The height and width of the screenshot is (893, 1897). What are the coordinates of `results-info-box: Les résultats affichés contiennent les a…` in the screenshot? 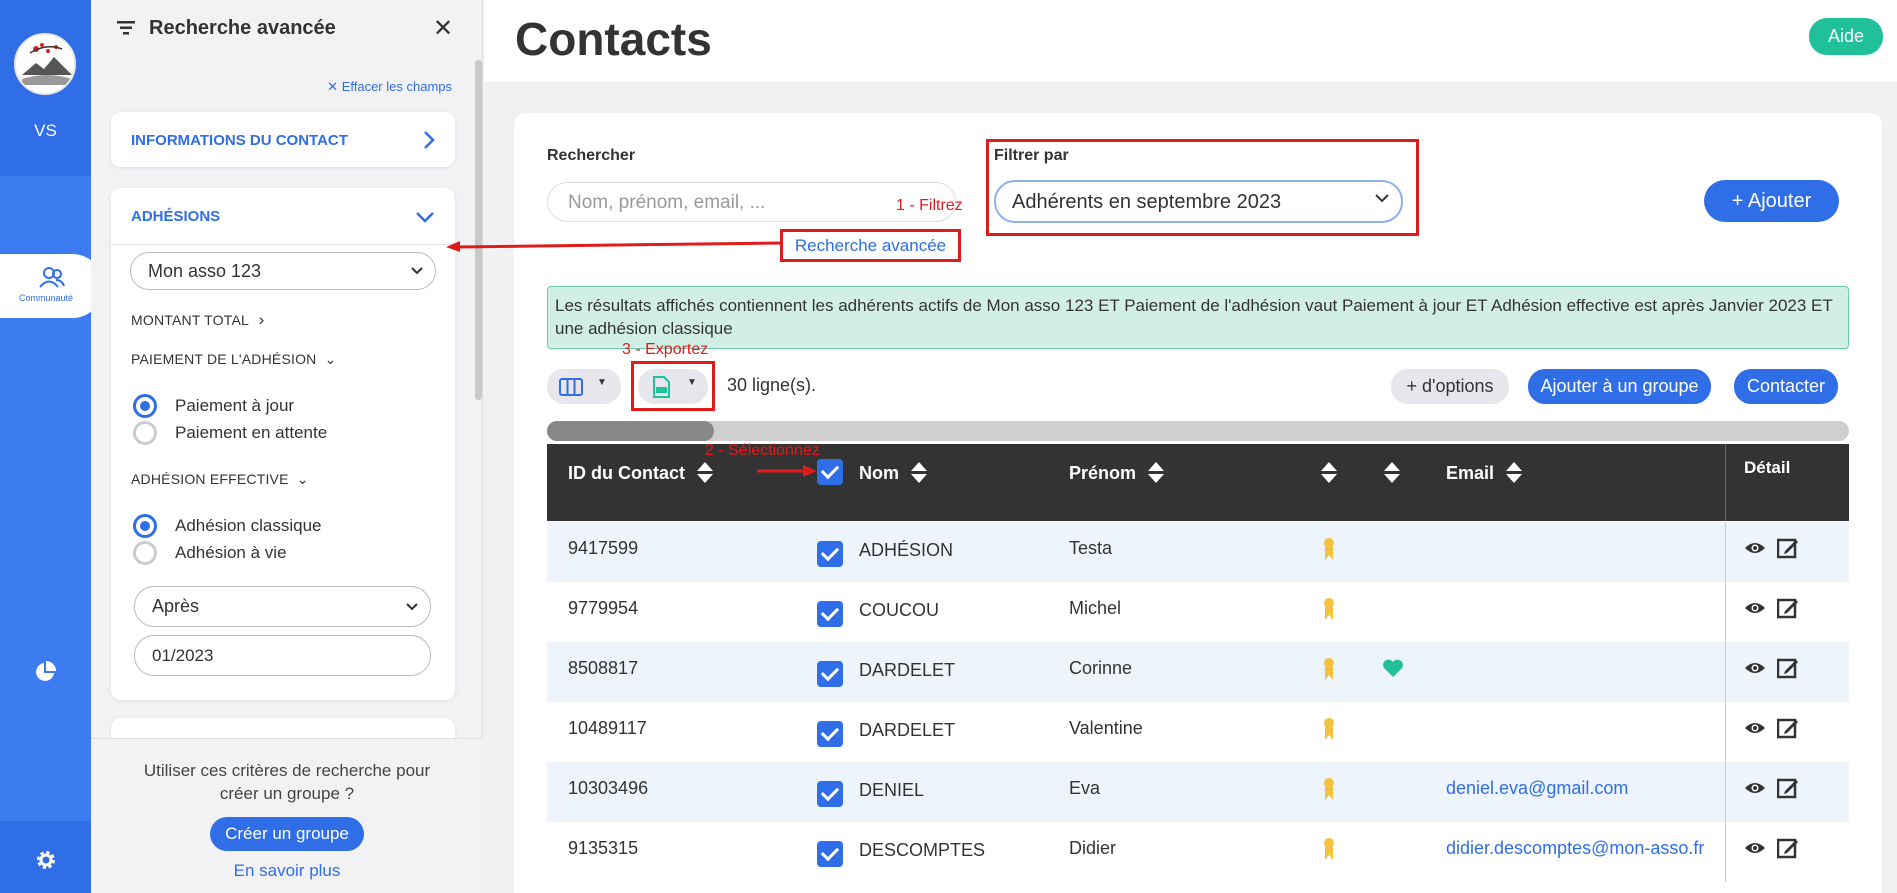 It's located at (1198, 317).